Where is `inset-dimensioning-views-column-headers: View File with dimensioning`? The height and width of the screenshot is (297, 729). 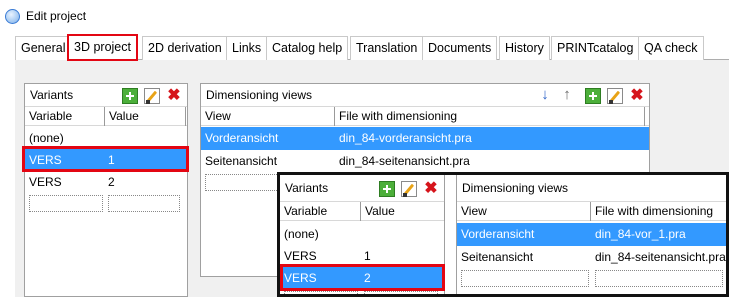 inset-dimensioning-views-column-headers: View File with dimensioning is located at coordinates (591, 211).